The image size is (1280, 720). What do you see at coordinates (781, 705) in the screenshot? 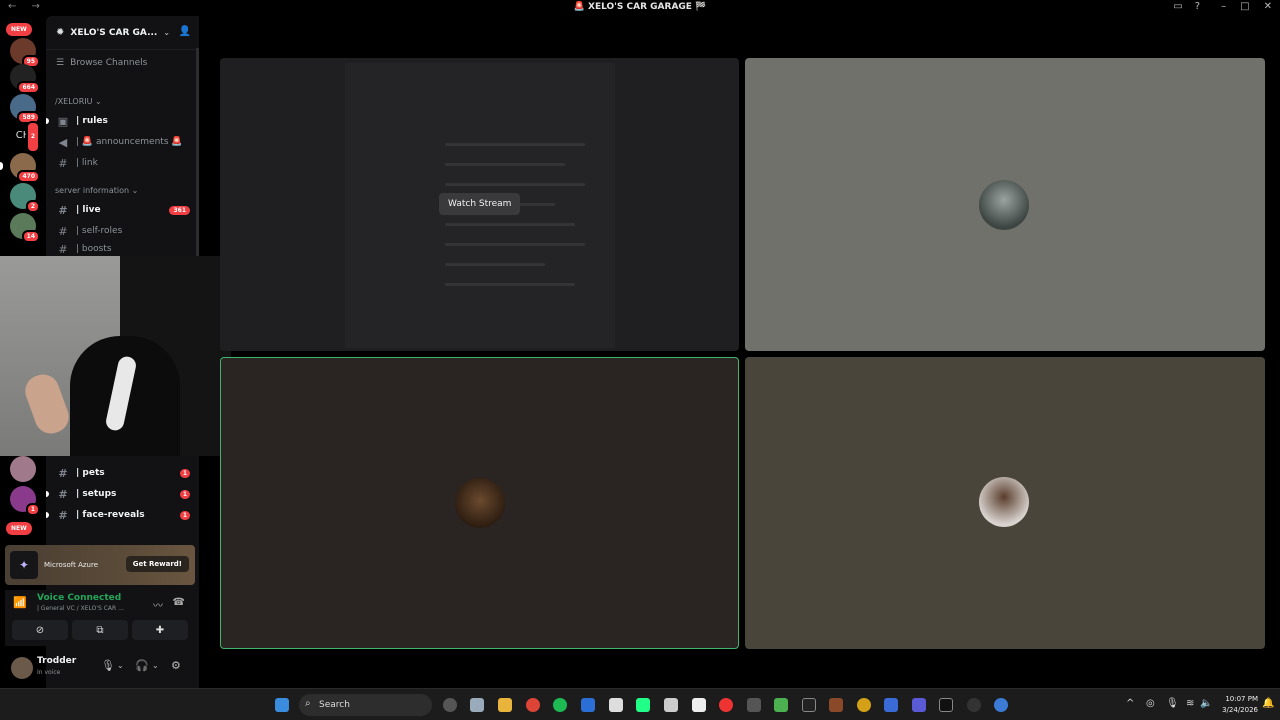
I see `minecraft-icon` at bounding box center [781, 705].